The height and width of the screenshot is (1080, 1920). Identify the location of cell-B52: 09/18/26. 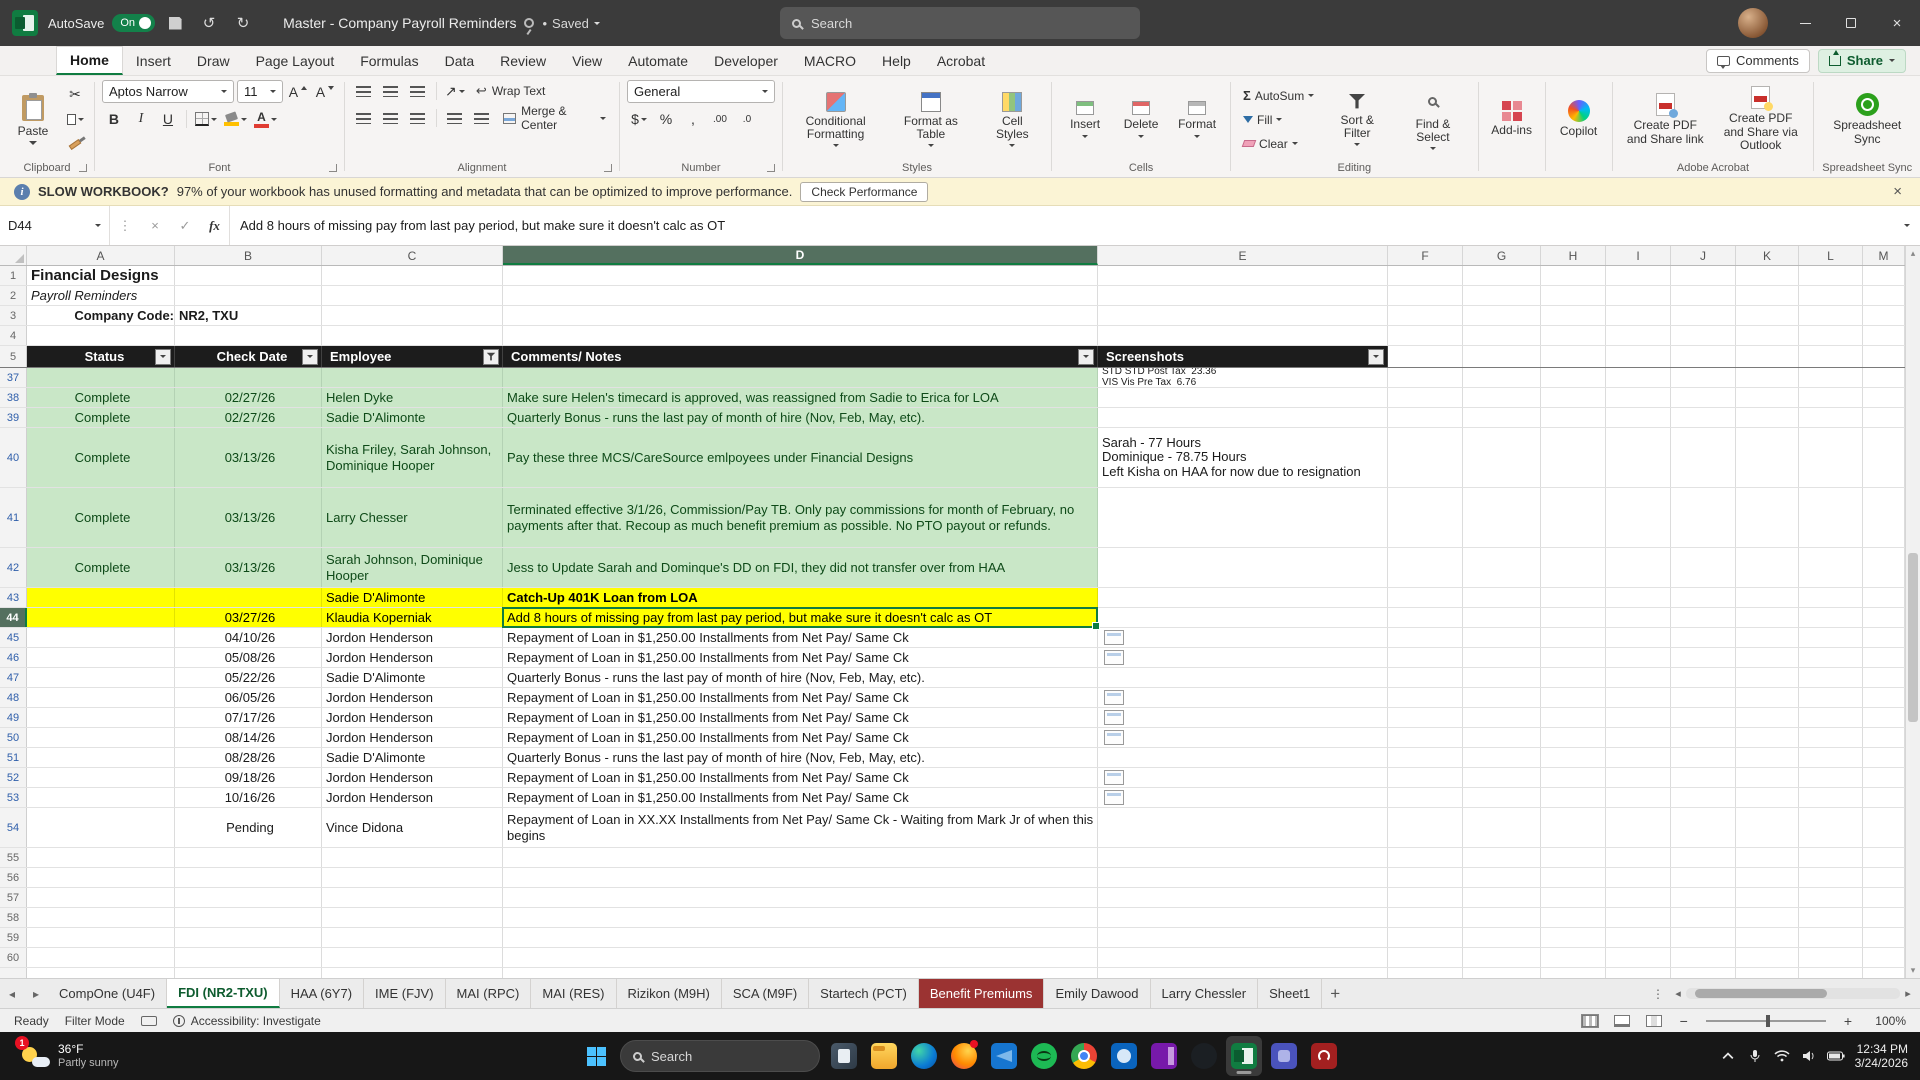
(248, 777).